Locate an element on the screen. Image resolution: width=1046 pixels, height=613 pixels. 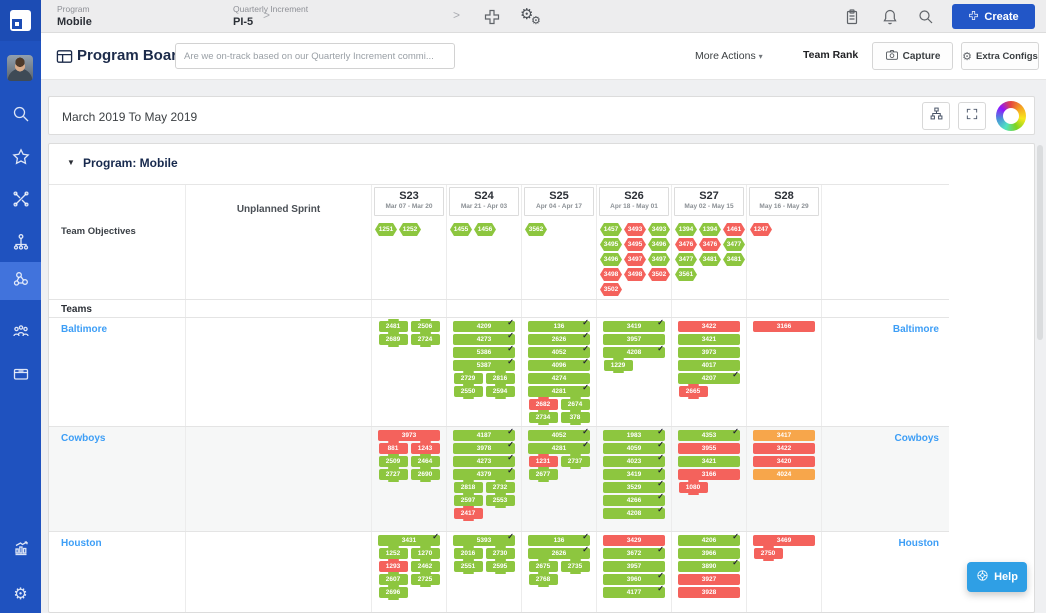
objective-badge: 1457 is located at coordinates (611, 229).